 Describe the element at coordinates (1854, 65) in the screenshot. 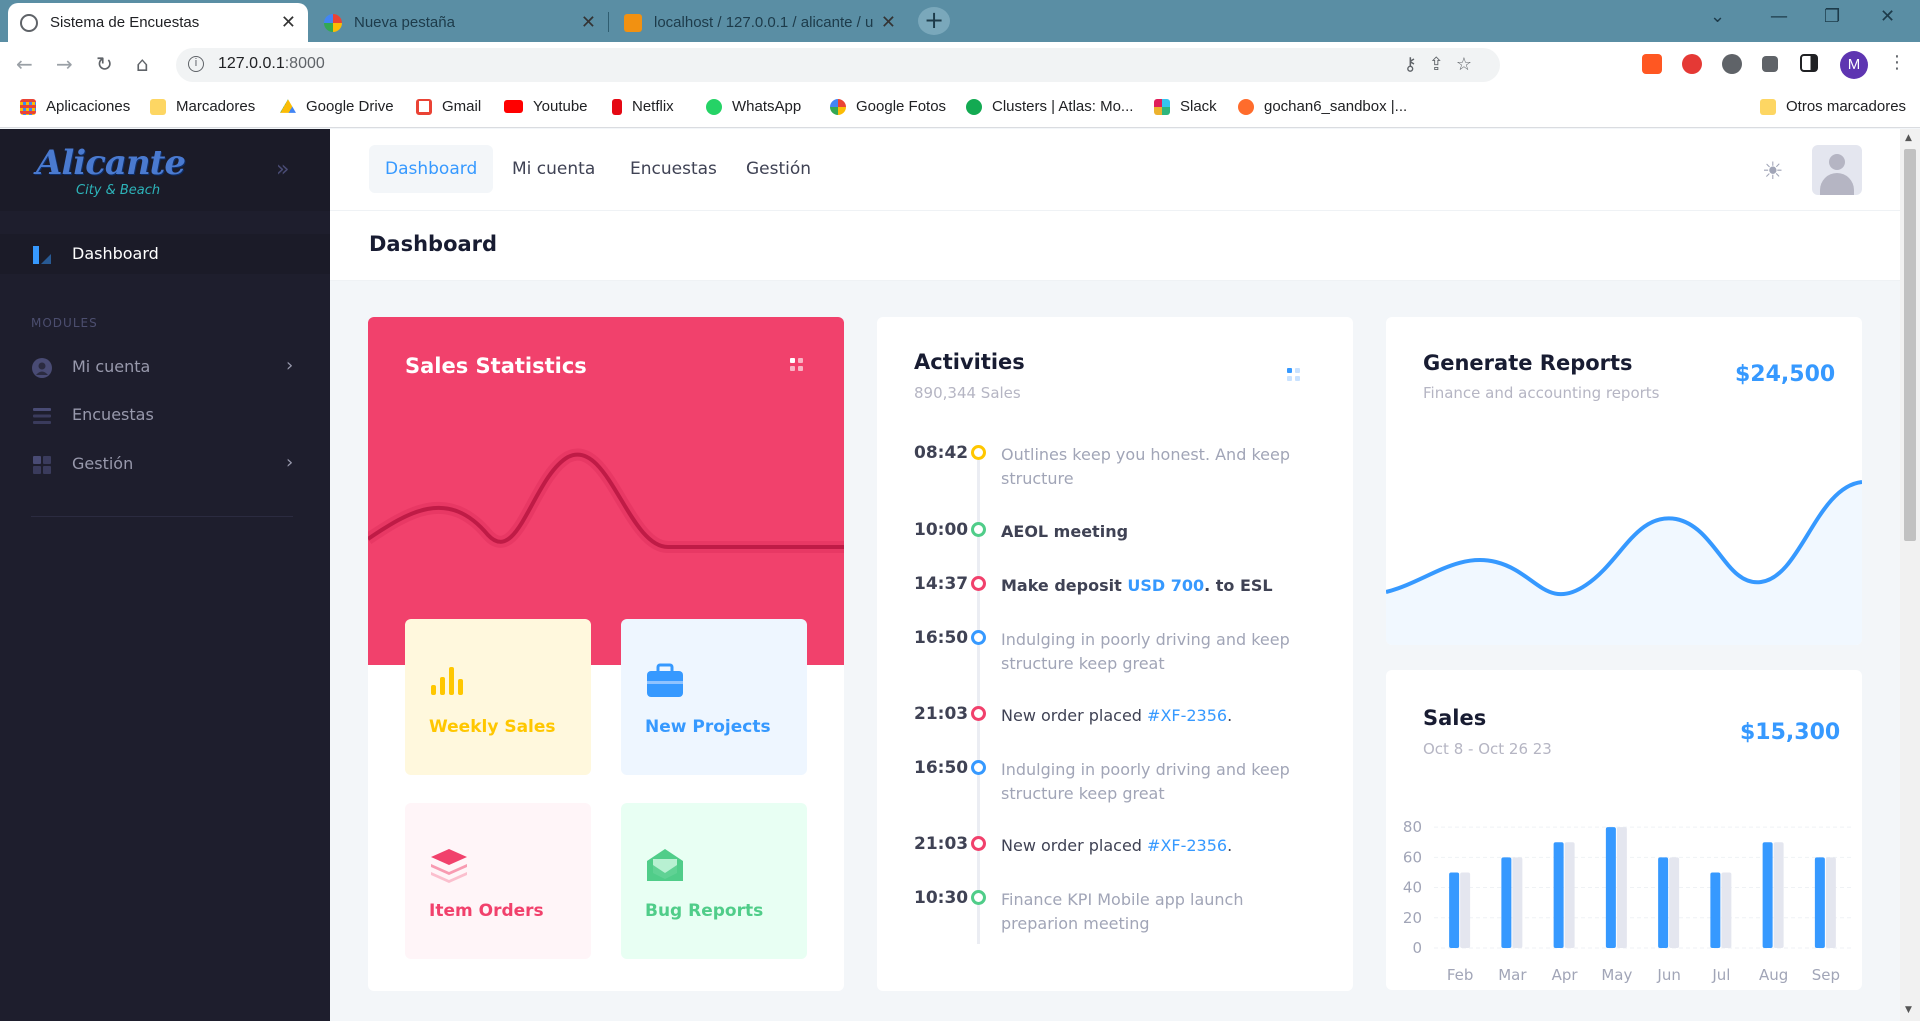

I see `profile-avatar: M` at that location.